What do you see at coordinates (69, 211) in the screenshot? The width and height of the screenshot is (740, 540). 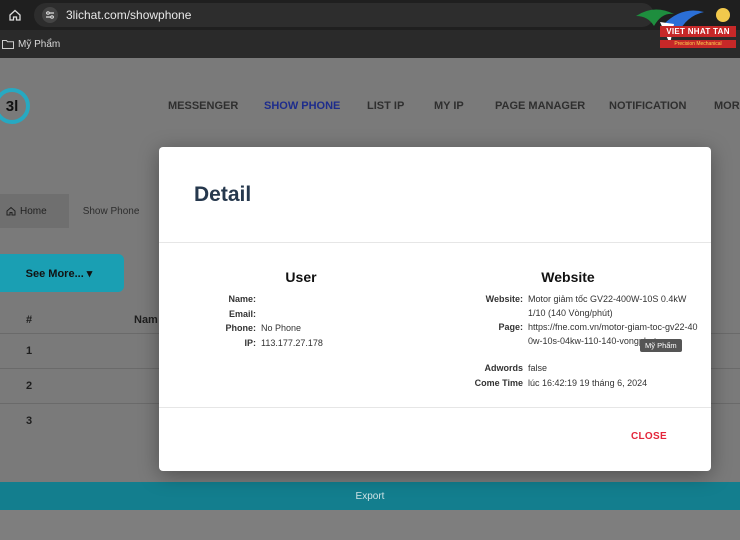 I see `breadcrumb: Home Show Phone` at bounding box center [69, 211].